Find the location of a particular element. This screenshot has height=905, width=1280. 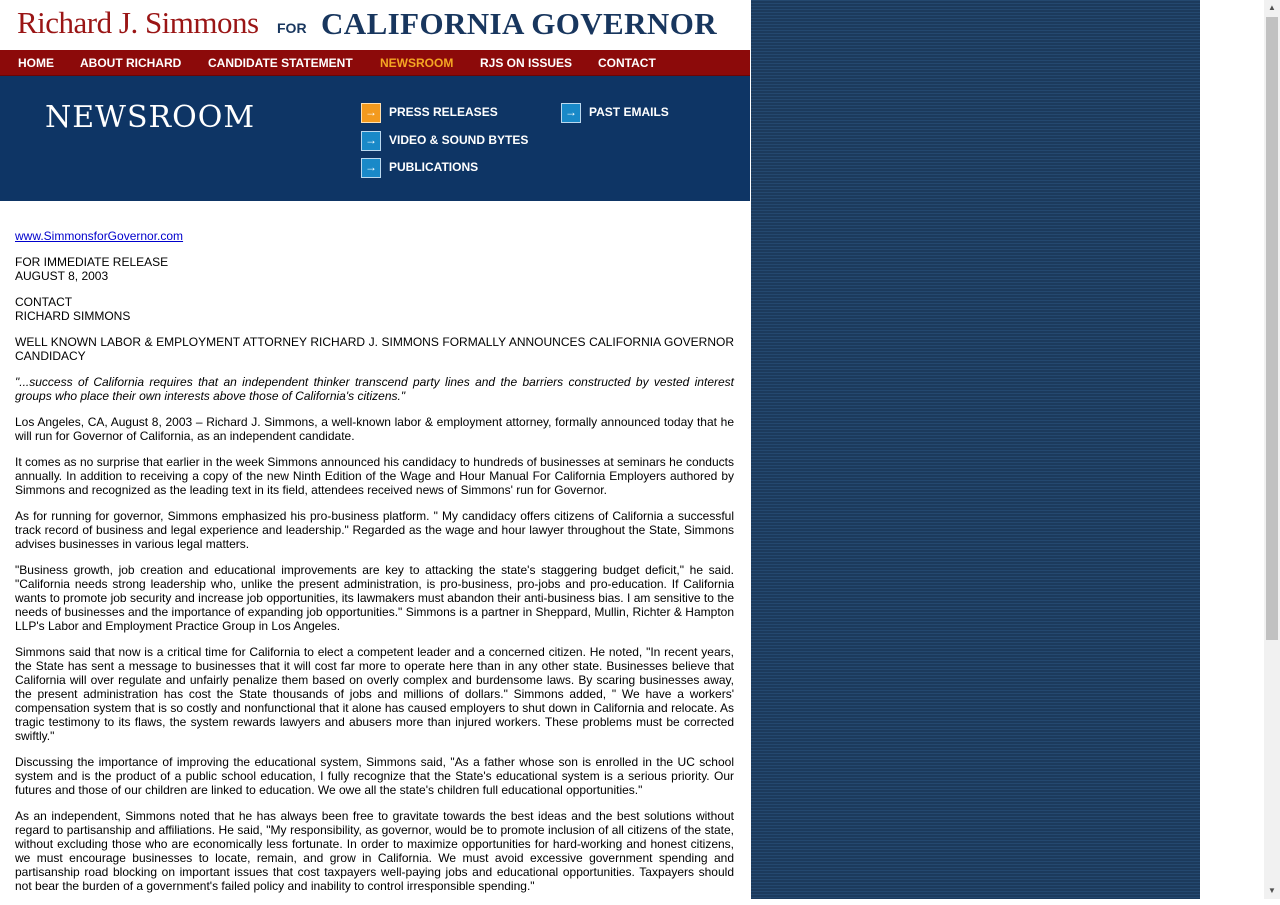

logo-candidate-name: Richard J. Simmons is located at coordinates (138, 23).